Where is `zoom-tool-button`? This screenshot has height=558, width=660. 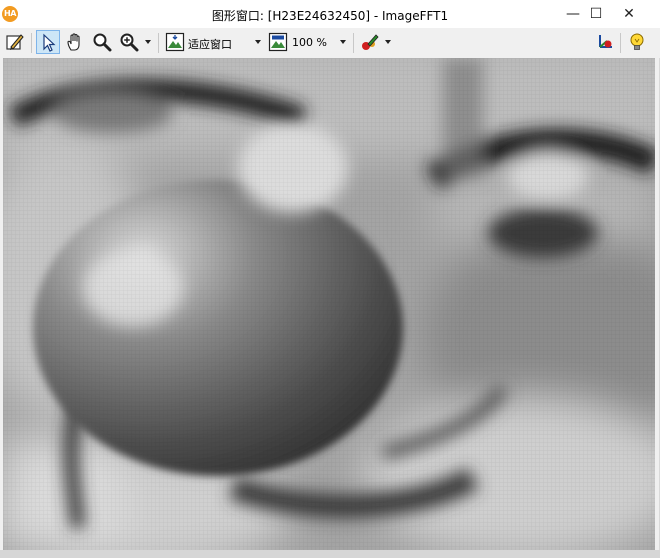
zoom-tool-button is located at coordinates (129, 42).